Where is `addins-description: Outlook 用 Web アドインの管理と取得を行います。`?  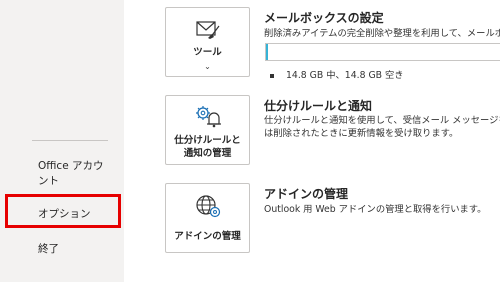 addins-description: Outlook 用 Web アドインの管理と取得を行います。 is located at coordinates (375, 209).